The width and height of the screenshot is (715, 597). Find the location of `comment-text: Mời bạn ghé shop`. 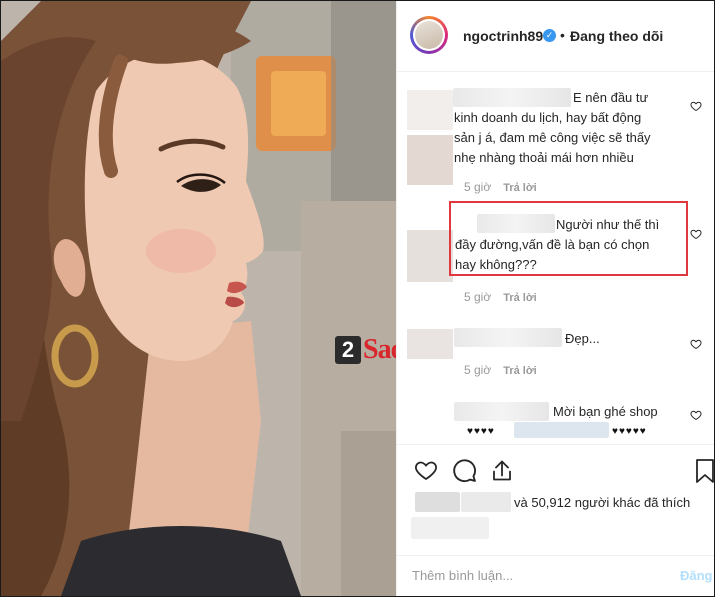

comment-text: Mời bạn ghé shop is located at coordinates (605, 411).